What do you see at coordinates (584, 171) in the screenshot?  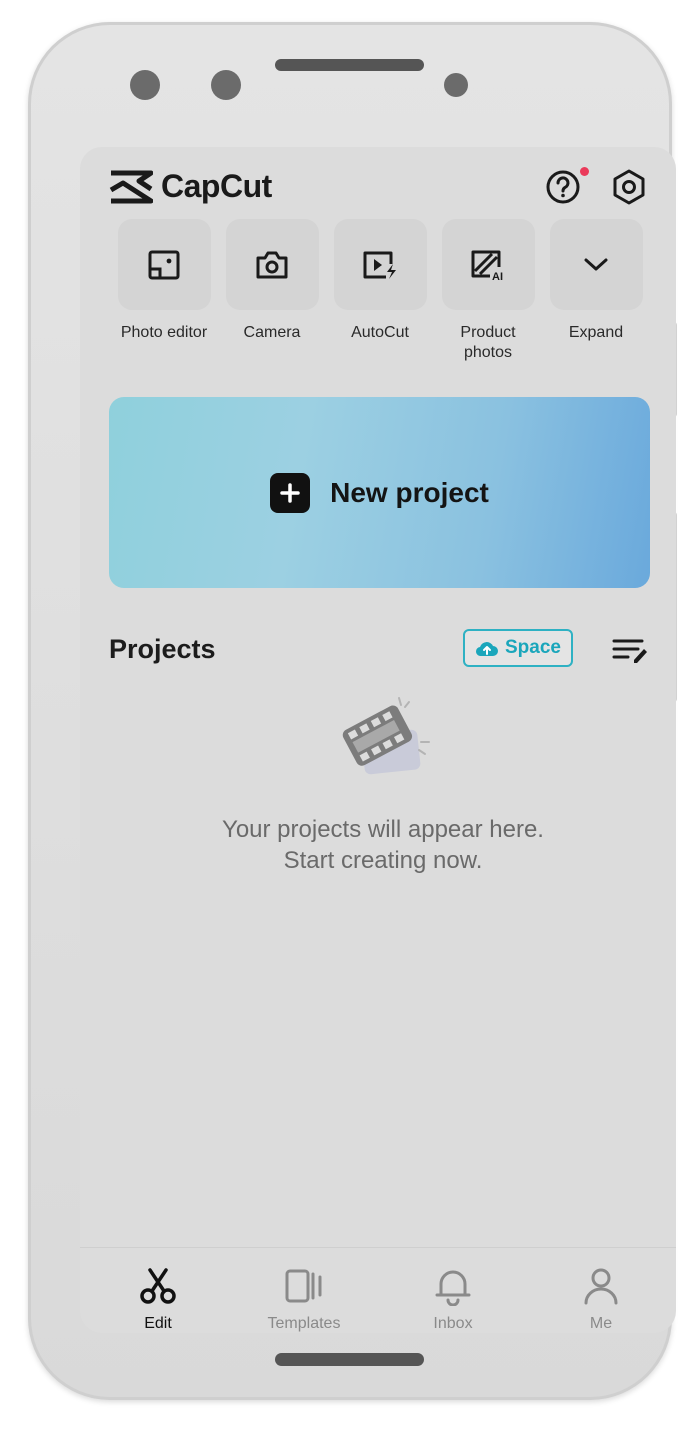 I see `notification-dot` at bounding box center [584, 171].